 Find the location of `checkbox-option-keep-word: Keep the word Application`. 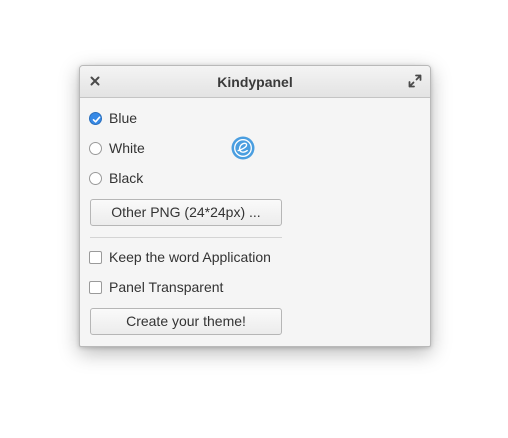

checkbox-option-keep-word: Keep the word Application is located at coordinates (180, 257).